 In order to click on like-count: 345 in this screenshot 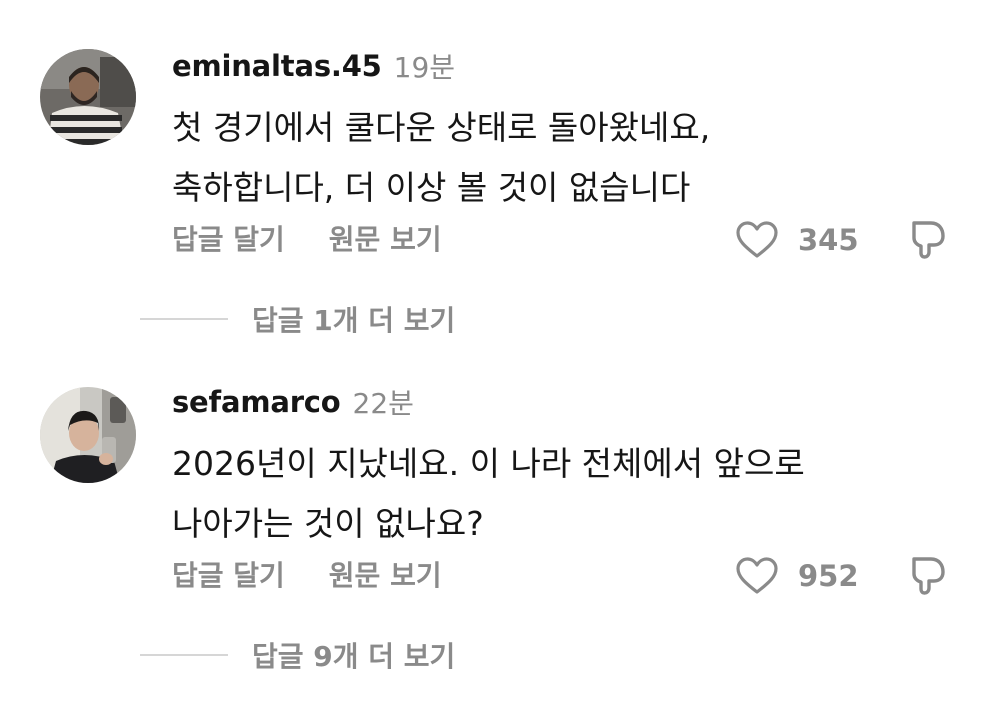, I will do `click(828, 240)`.